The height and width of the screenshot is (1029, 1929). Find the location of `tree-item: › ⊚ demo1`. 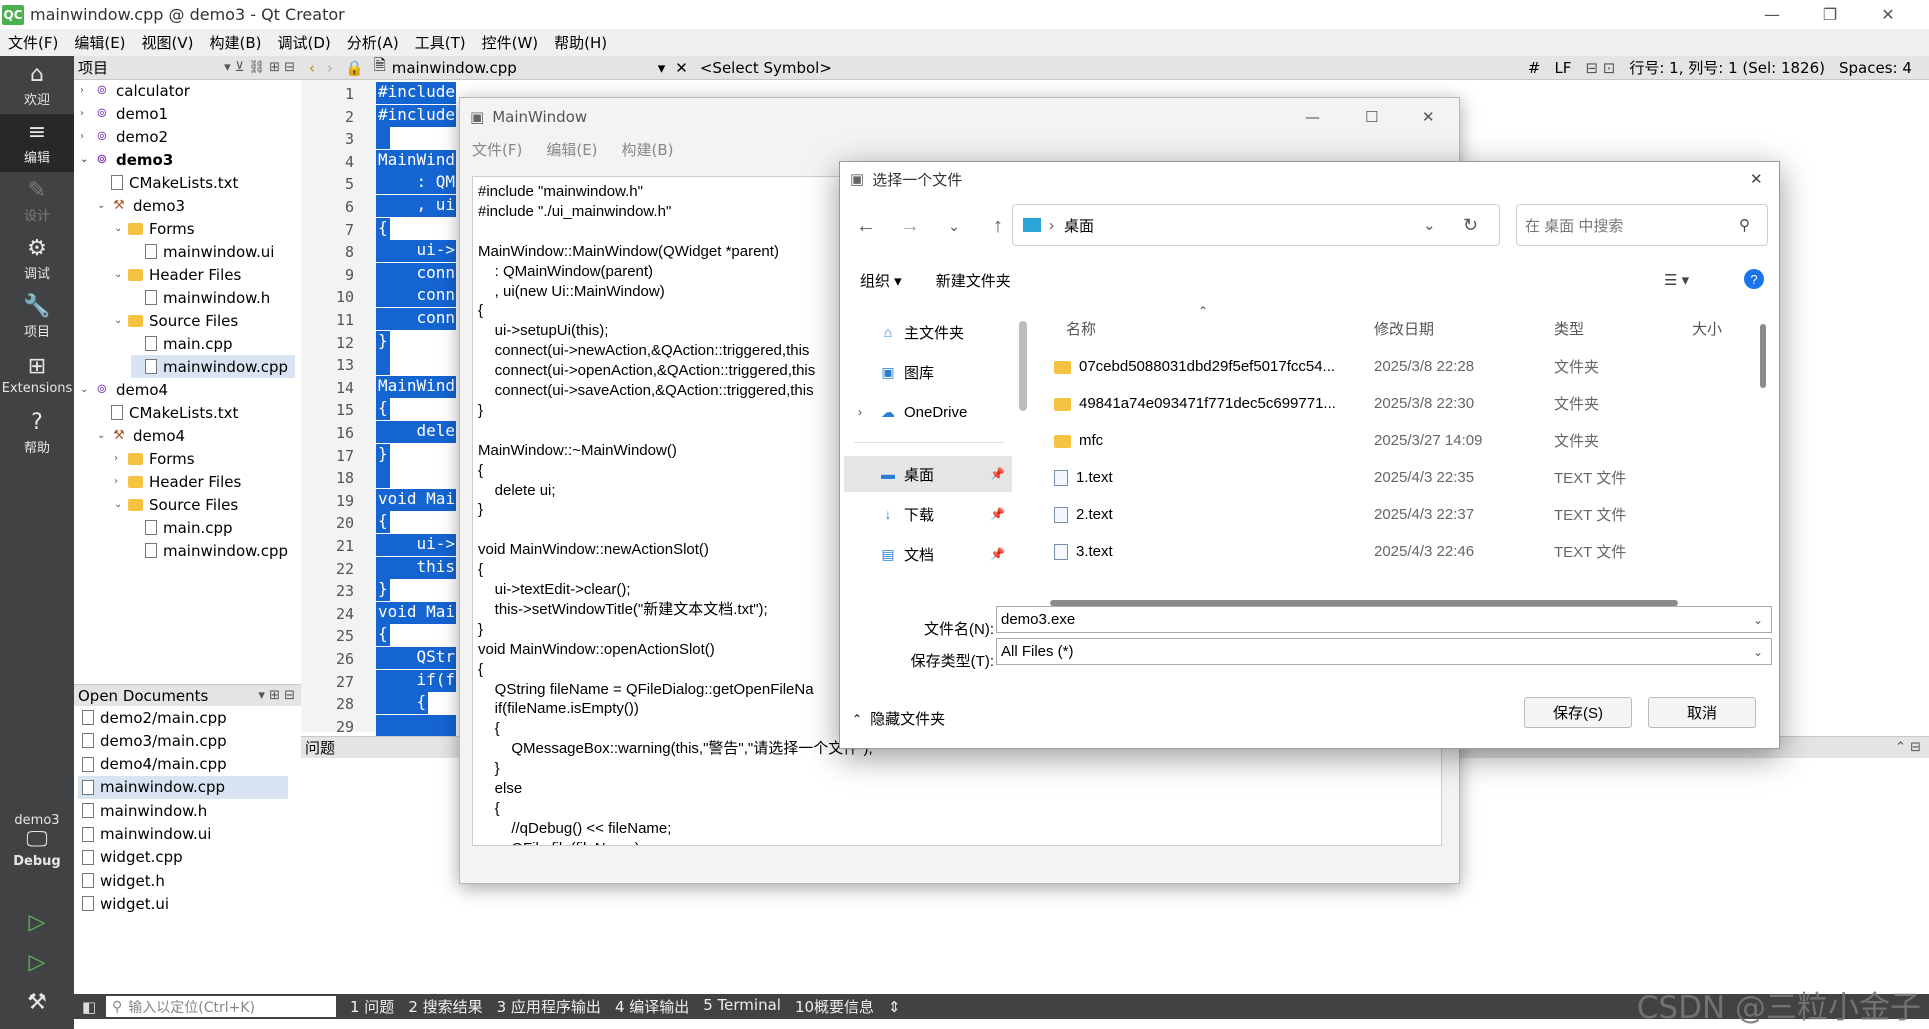

tree-item: › ⊚ demo1 is located at coordinates (124, 113).